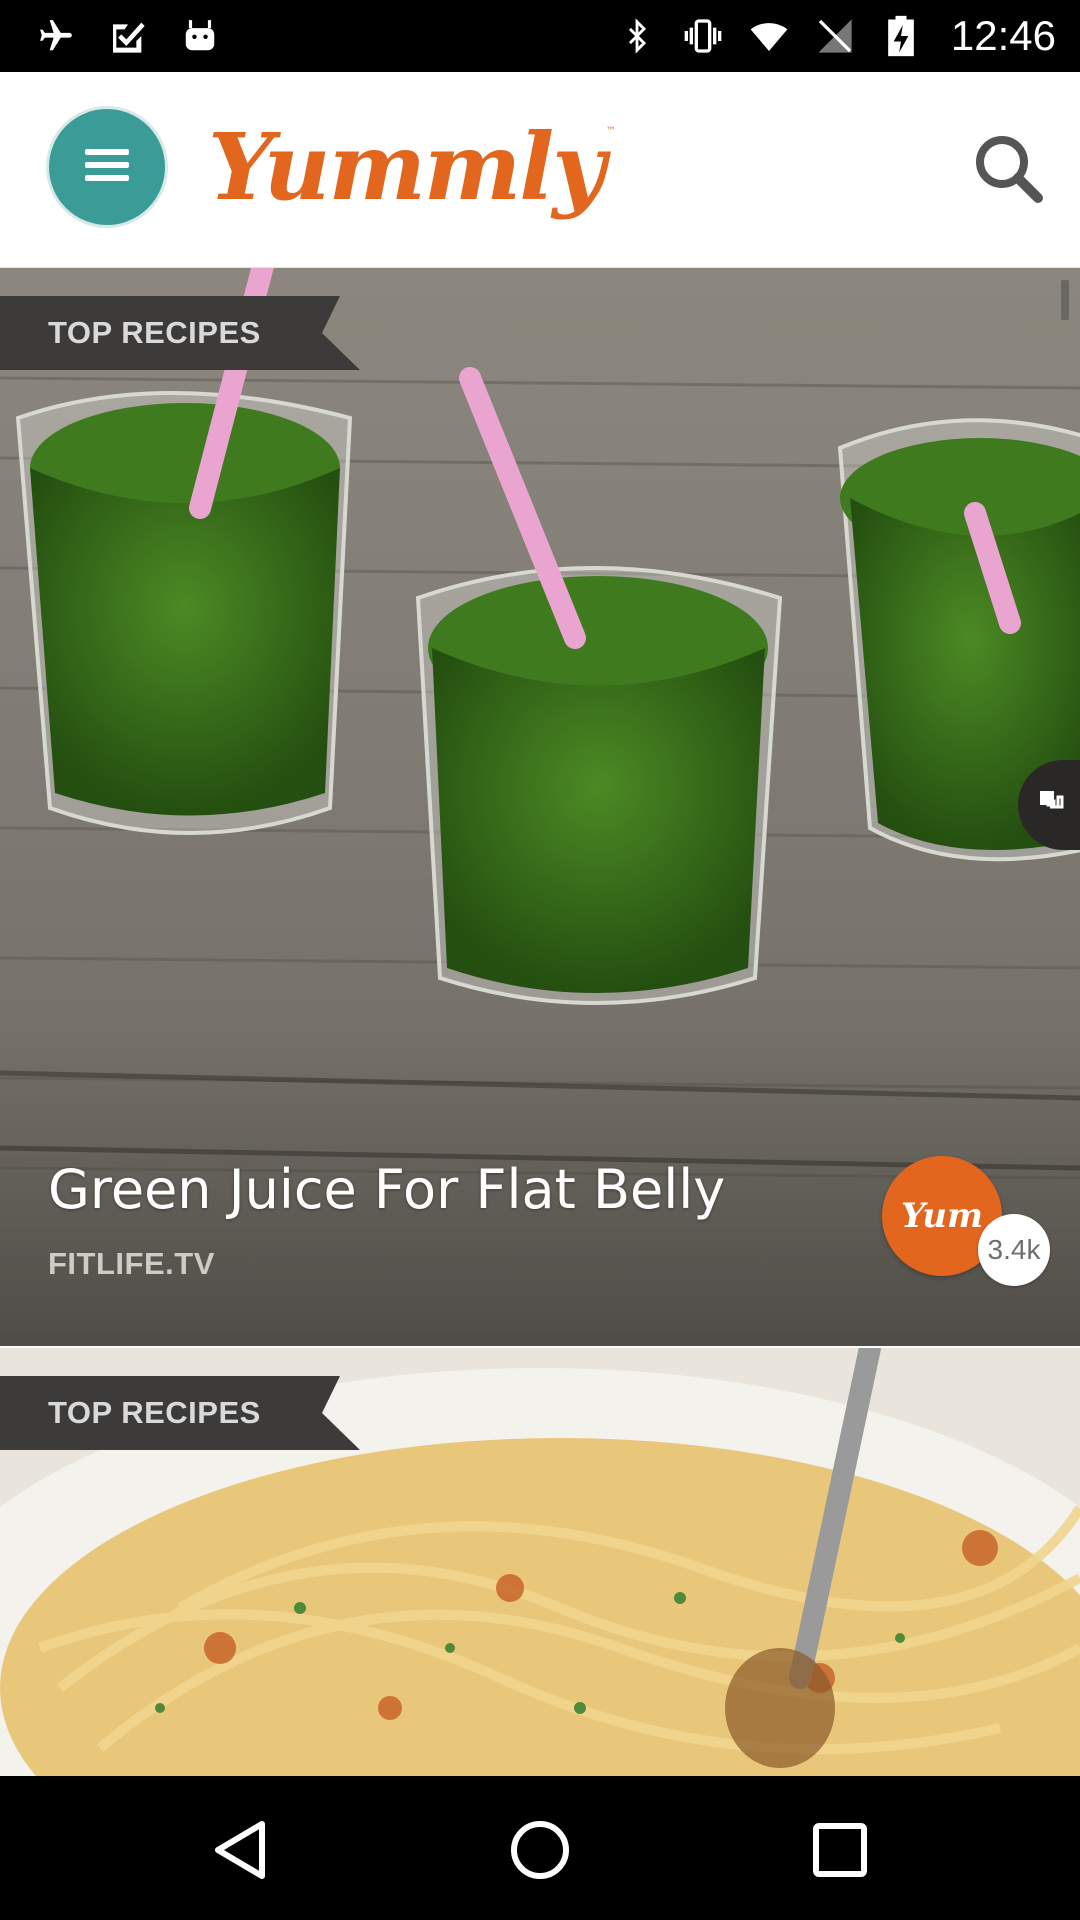  Describe the element at coordinates (540, 36) in the screenshot. I see `status-bar: 12:46` at that location.